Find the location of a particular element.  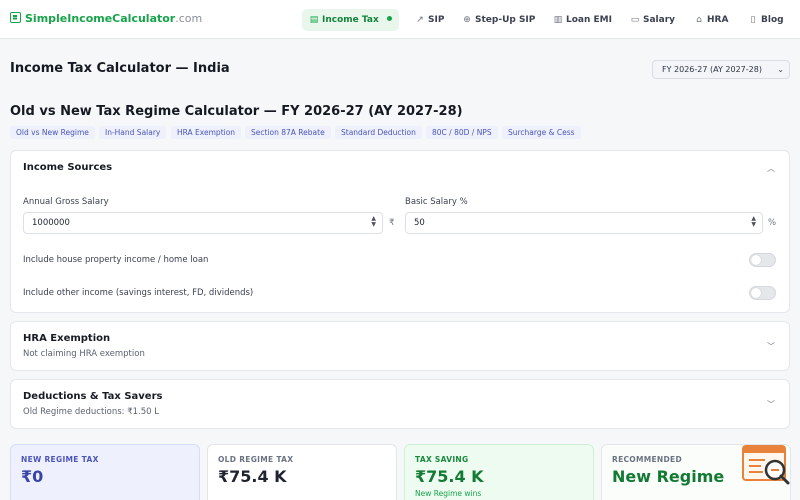

new-regime-tax-tile: NEW REGIME TAX ₹0 is located at coordinates (105, 472).